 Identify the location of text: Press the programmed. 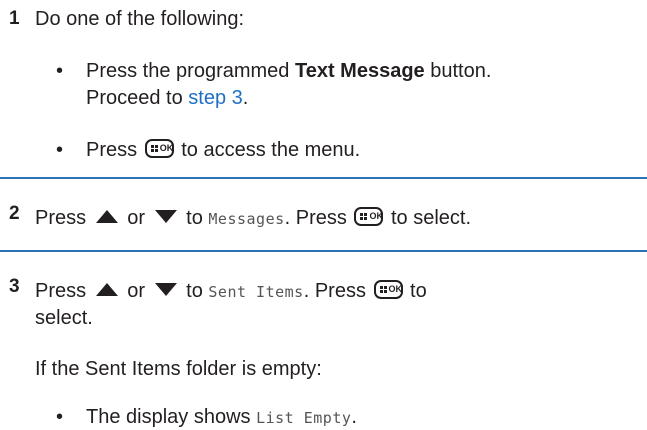
(190, 71).